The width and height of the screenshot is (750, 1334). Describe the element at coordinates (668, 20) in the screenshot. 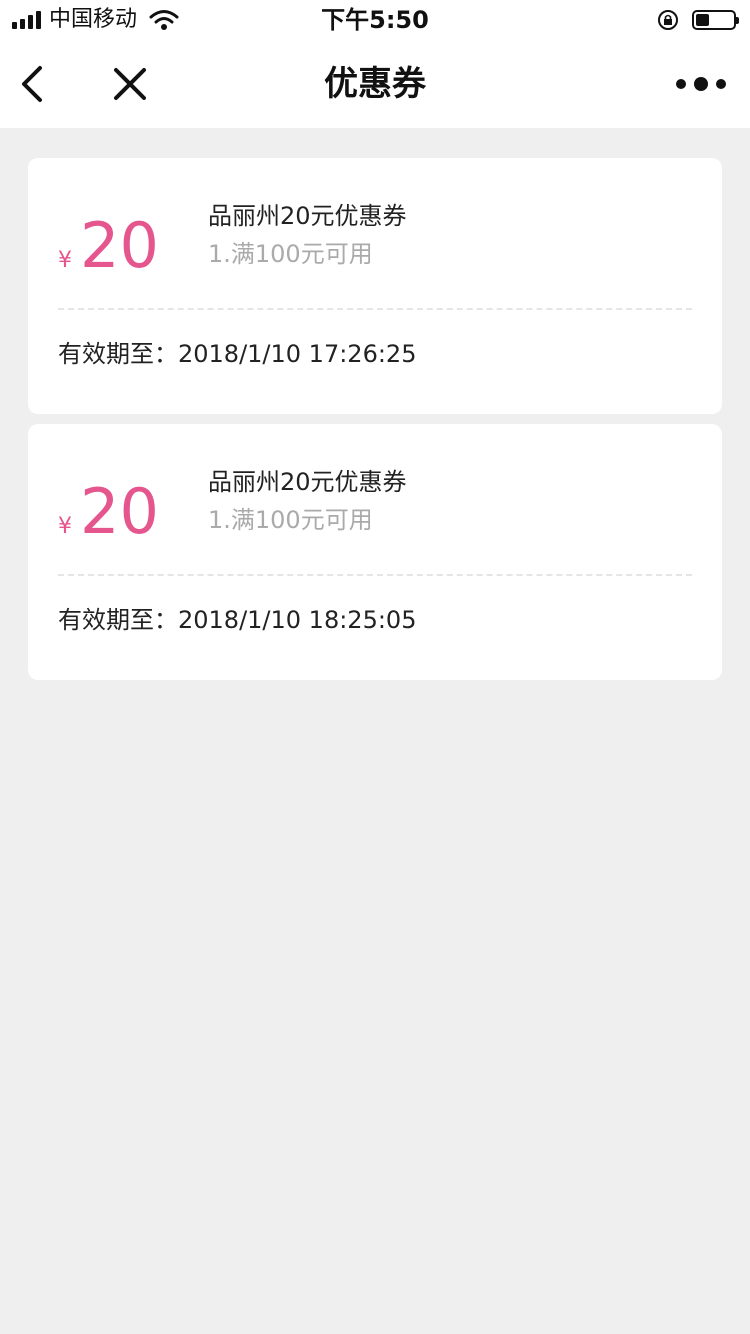

I see `orientation-lock-icon` at that location.